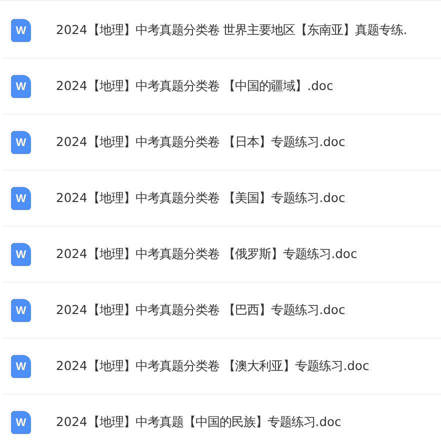  What do you see at coordinates (232, 30) in the screenshot?
I see `file-name: 2024【地理】中考真题分类卷 世界主要地区【东南亚】真题专练.` at bounding box center [232, 30].